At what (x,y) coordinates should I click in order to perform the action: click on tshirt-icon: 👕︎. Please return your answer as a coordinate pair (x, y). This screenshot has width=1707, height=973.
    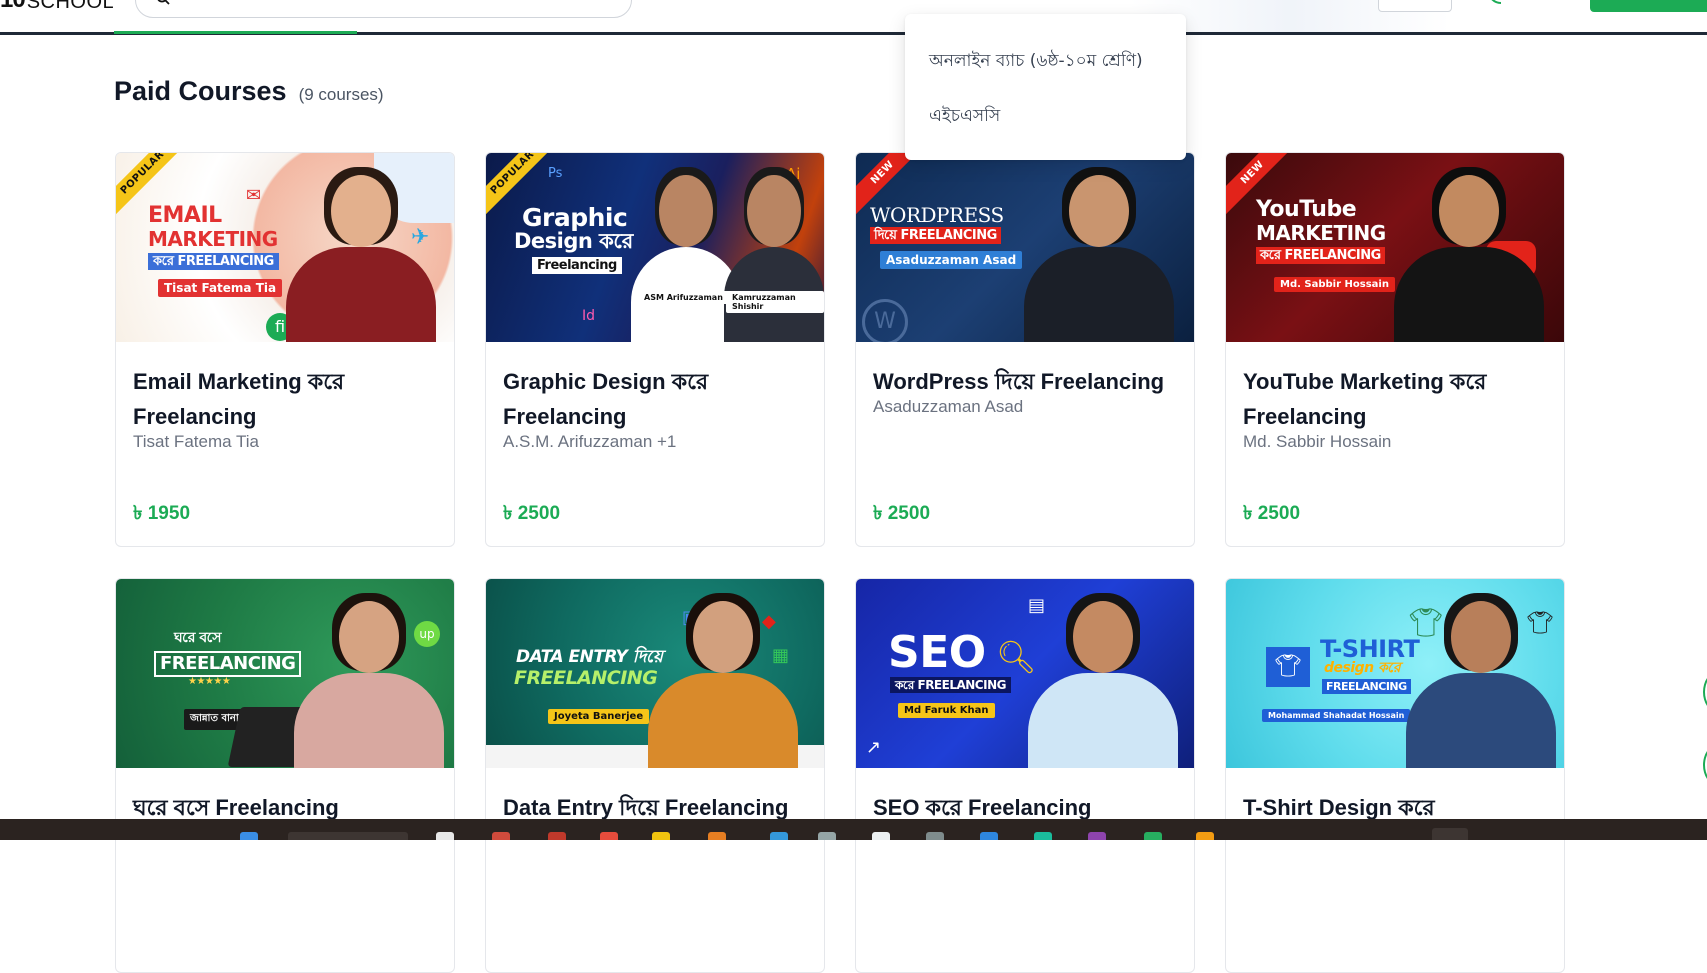
    Looking at the image, I should click on (1288, 667).